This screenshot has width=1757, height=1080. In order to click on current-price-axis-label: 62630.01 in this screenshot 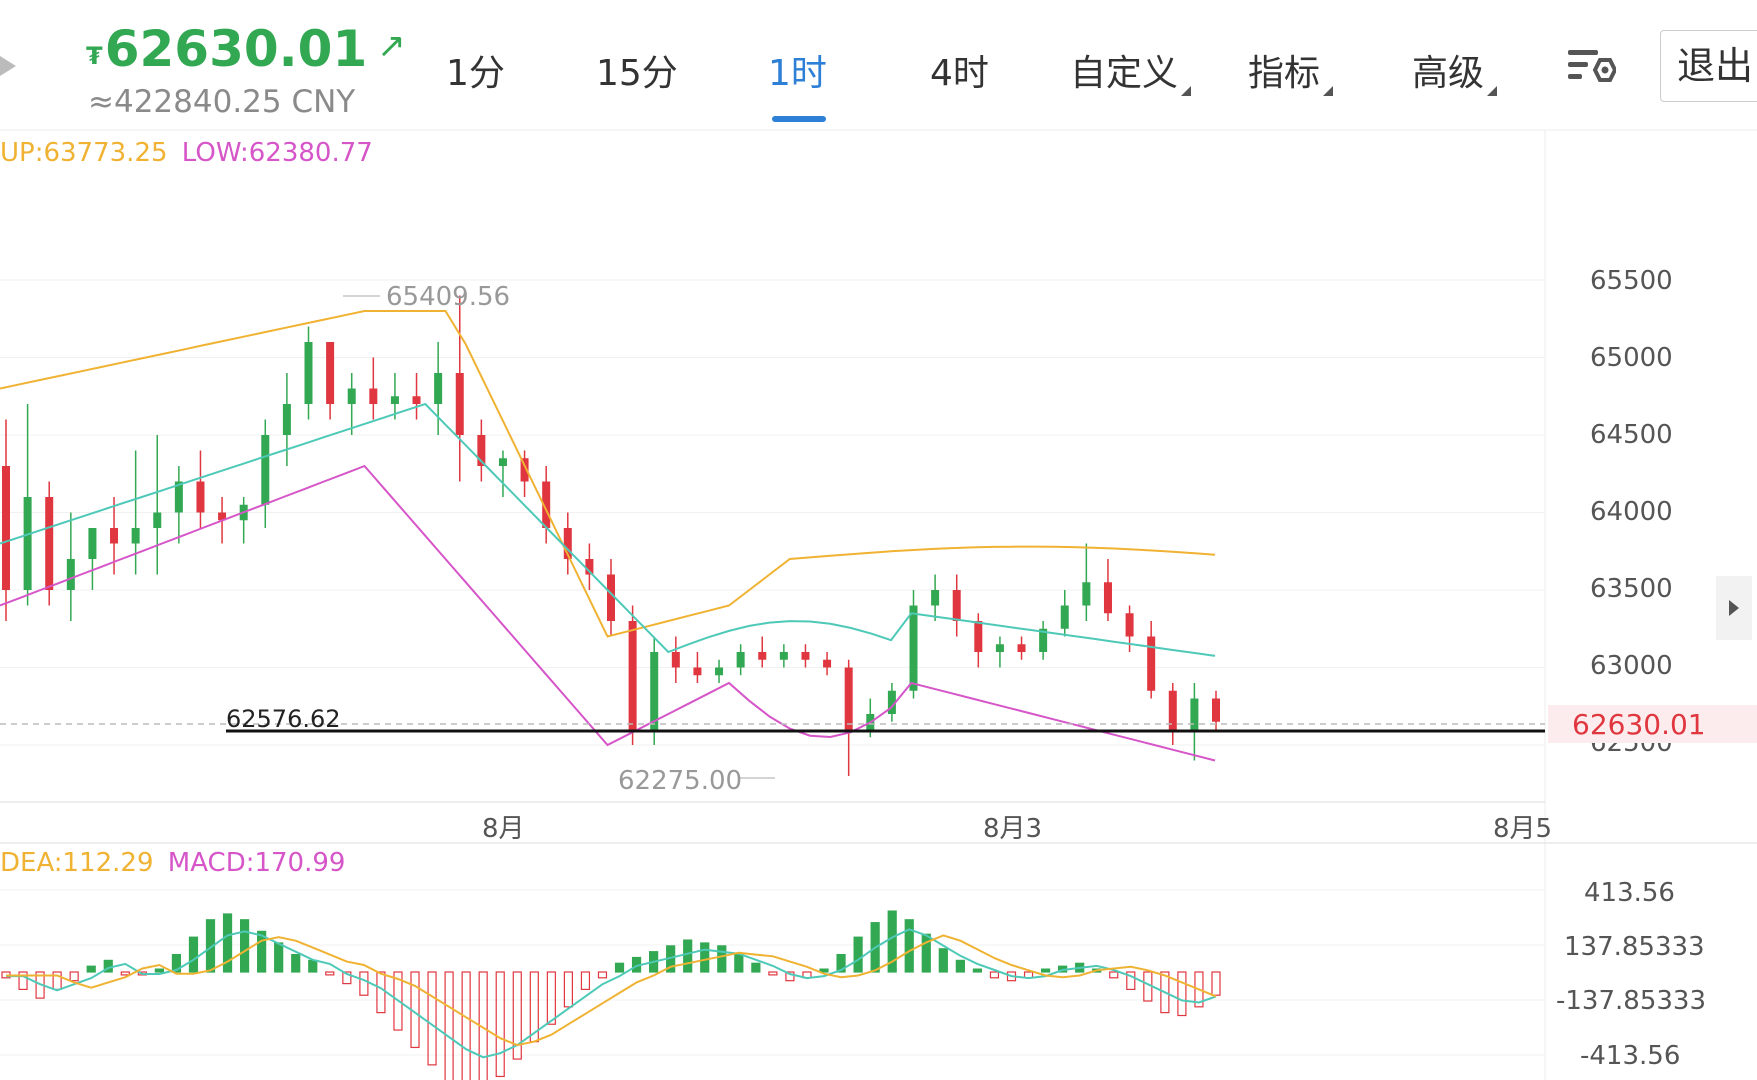, I will do `click(1639, 724)`.